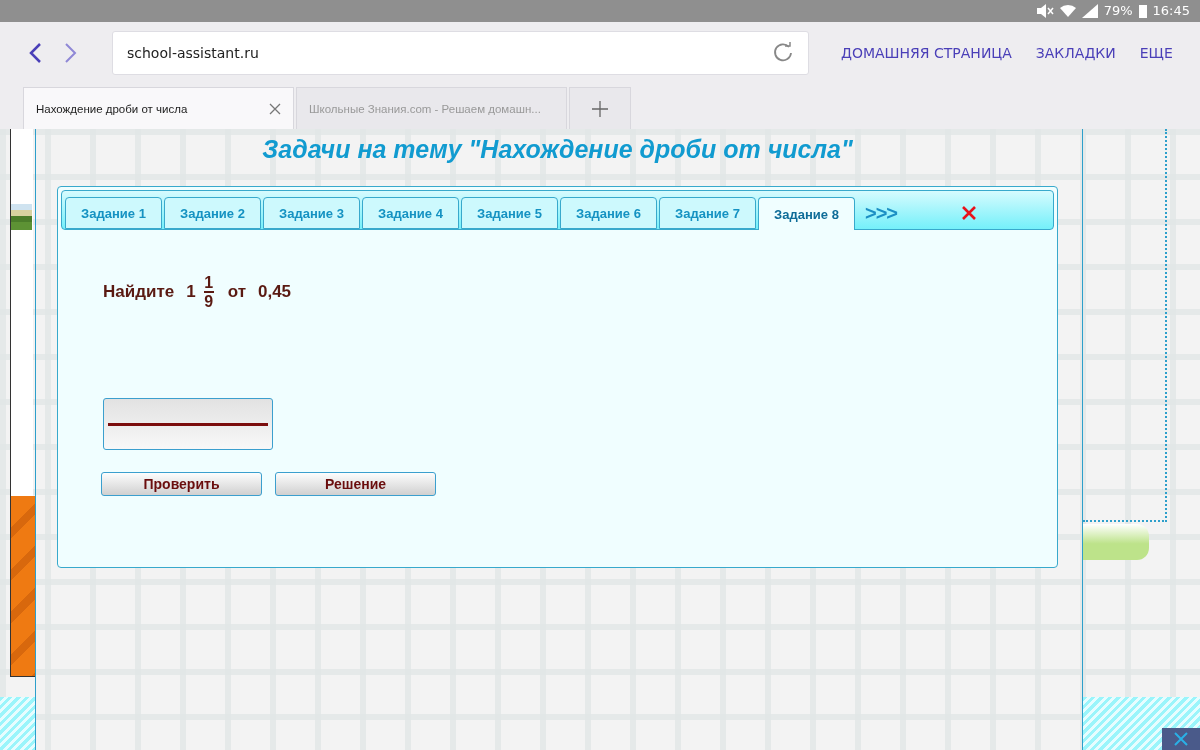 This screenshot has width=1200, height=750. Describe the element at coordinates (1089, 10) in the screenshot. I see `signal-icon` at that location.